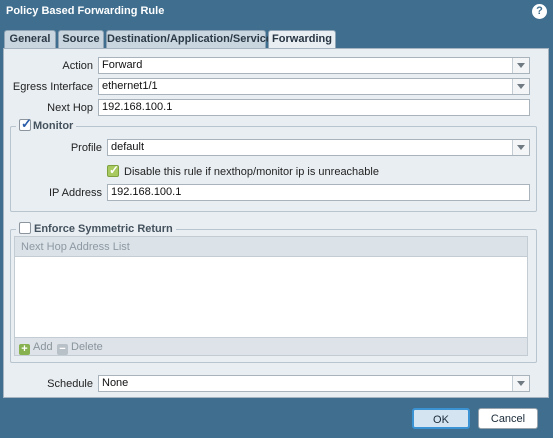  What do you see at coordinates (62, 349) in the screenshot?
I see `minus-icon: −` at bounding box center [62, 349].